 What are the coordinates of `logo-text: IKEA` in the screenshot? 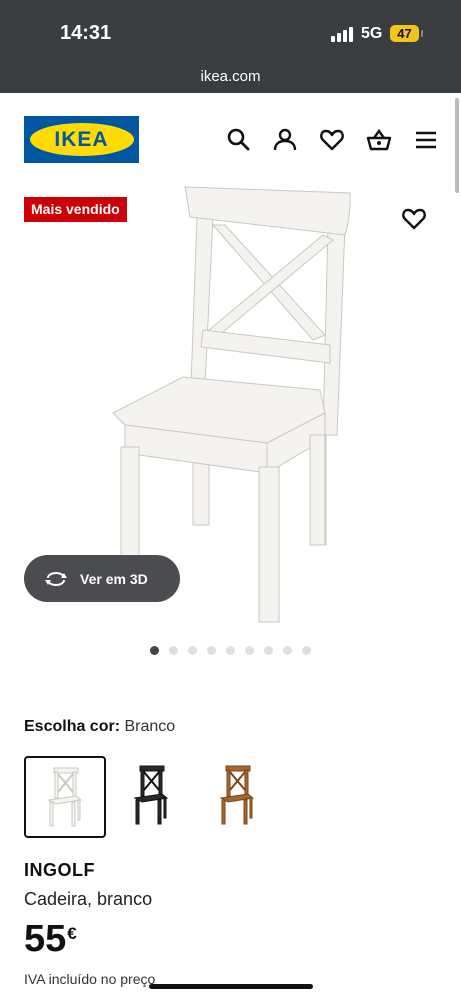 It's located at (81, 139).